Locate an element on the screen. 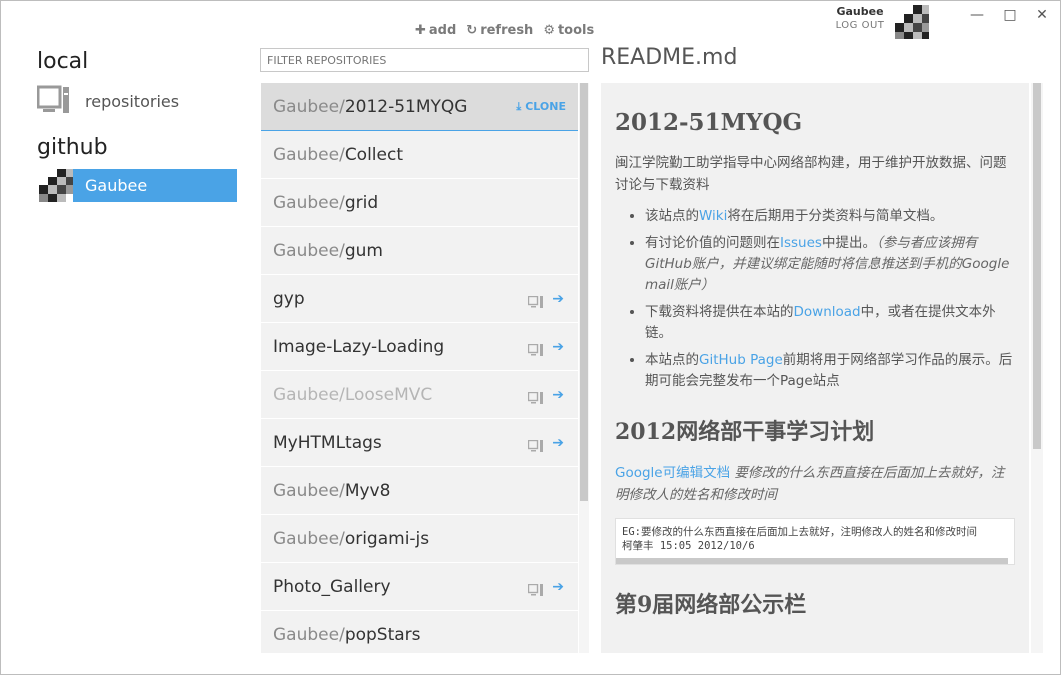 The image size is (1061, 675). bullet-text: 该站点的 is located at coordinates (672, 216).